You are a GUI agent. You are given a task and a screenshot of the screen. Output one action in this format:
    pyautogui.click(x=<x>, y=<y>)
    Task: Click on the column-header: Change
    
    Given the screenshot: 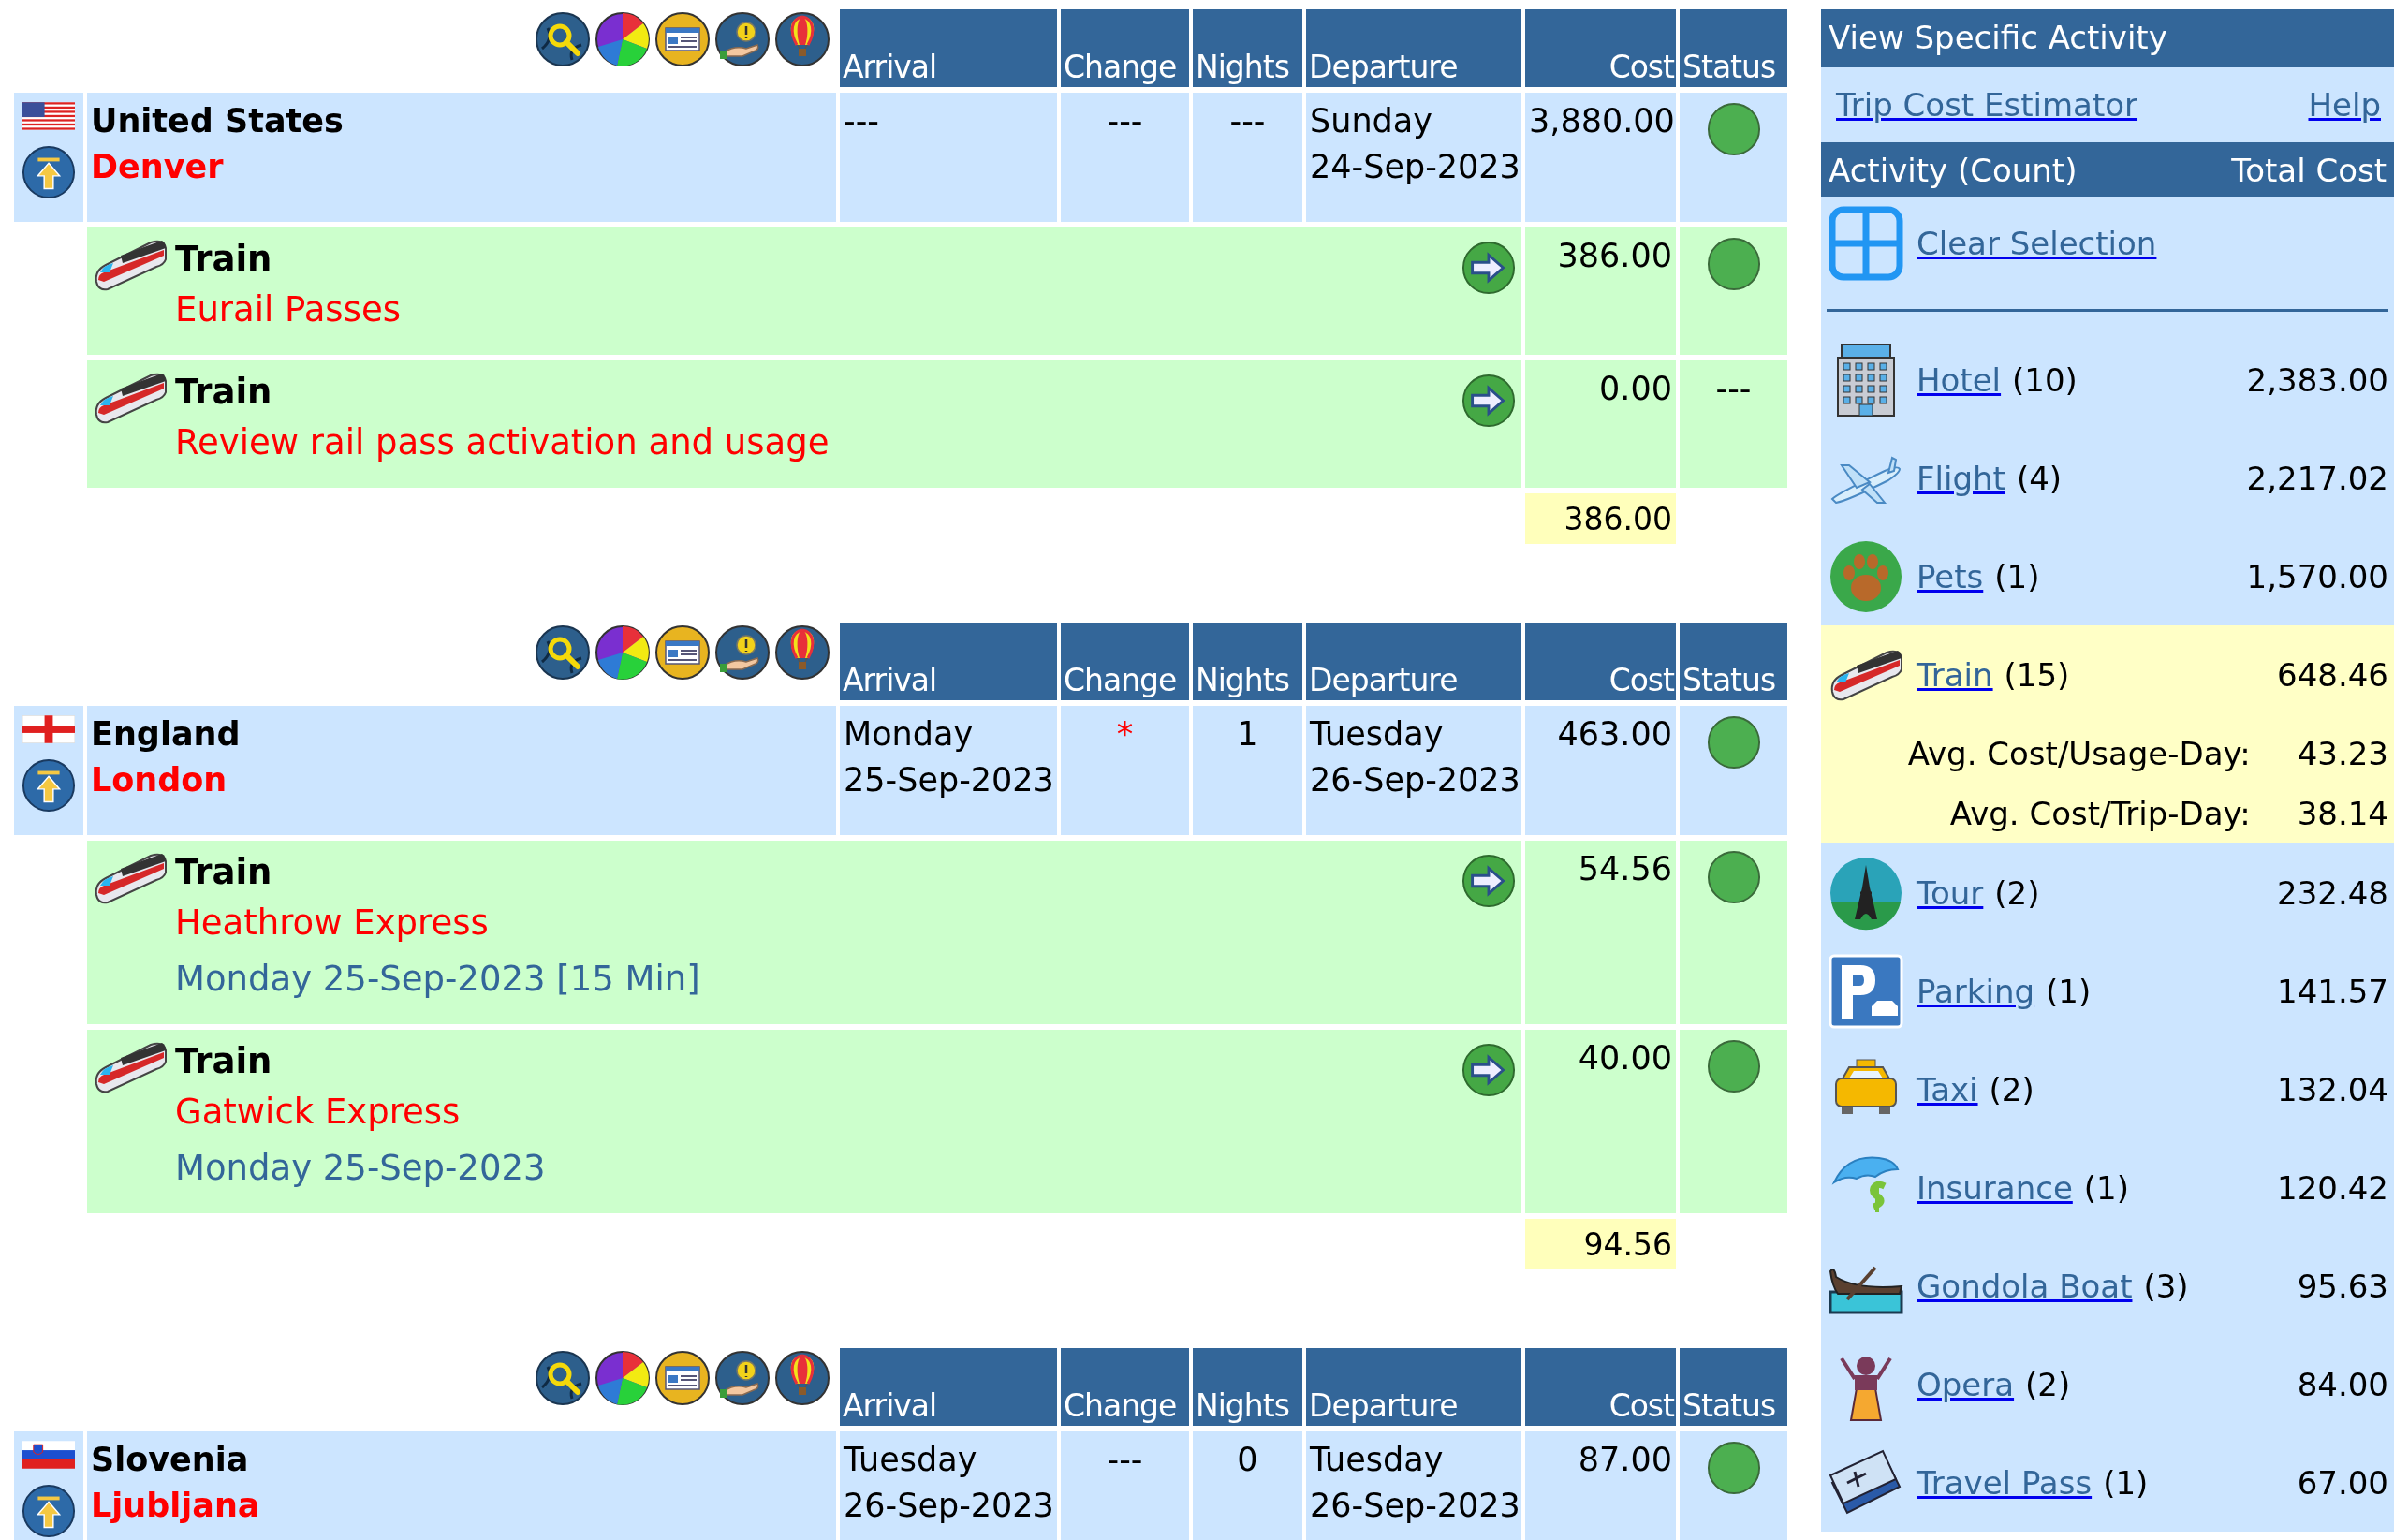 What is the action you would take?
    pyautogui.click(x=1125, y=1387)
    